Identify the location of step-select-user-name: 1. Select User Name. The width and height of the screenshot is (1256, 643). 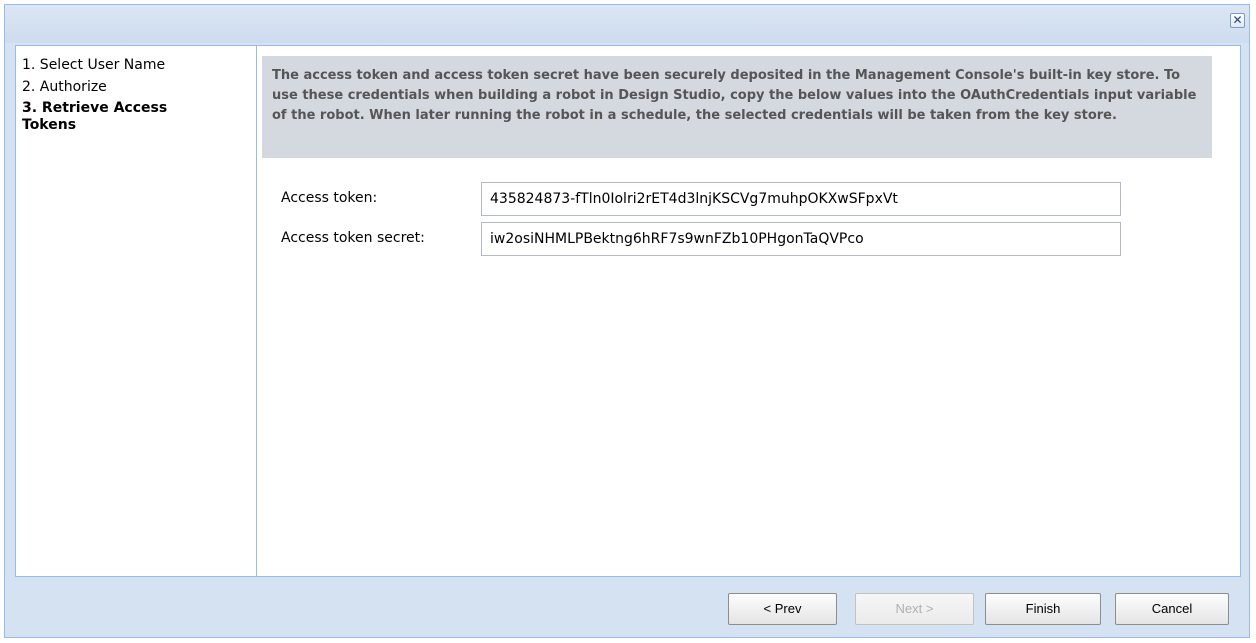
(94, 65).